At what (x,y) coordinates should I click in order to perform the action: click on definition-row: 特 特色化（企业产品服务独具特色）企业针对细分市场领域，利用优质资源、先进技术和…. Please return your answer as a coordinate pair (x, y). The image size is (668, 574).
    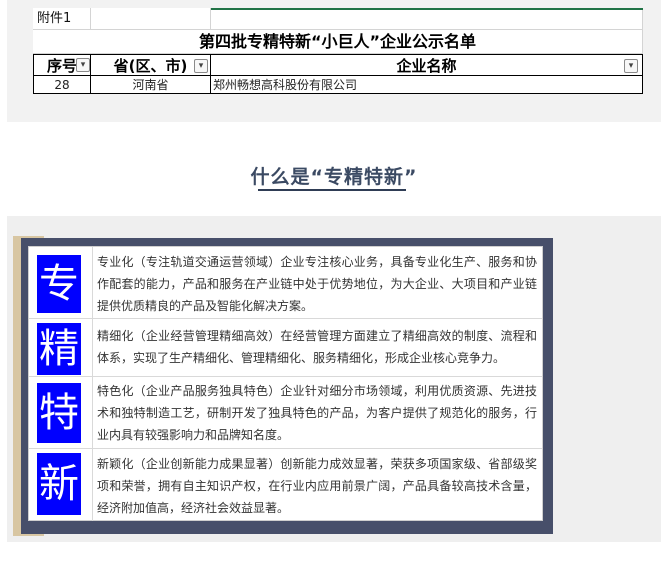
    Looking at the image, I should click on (285, 413).